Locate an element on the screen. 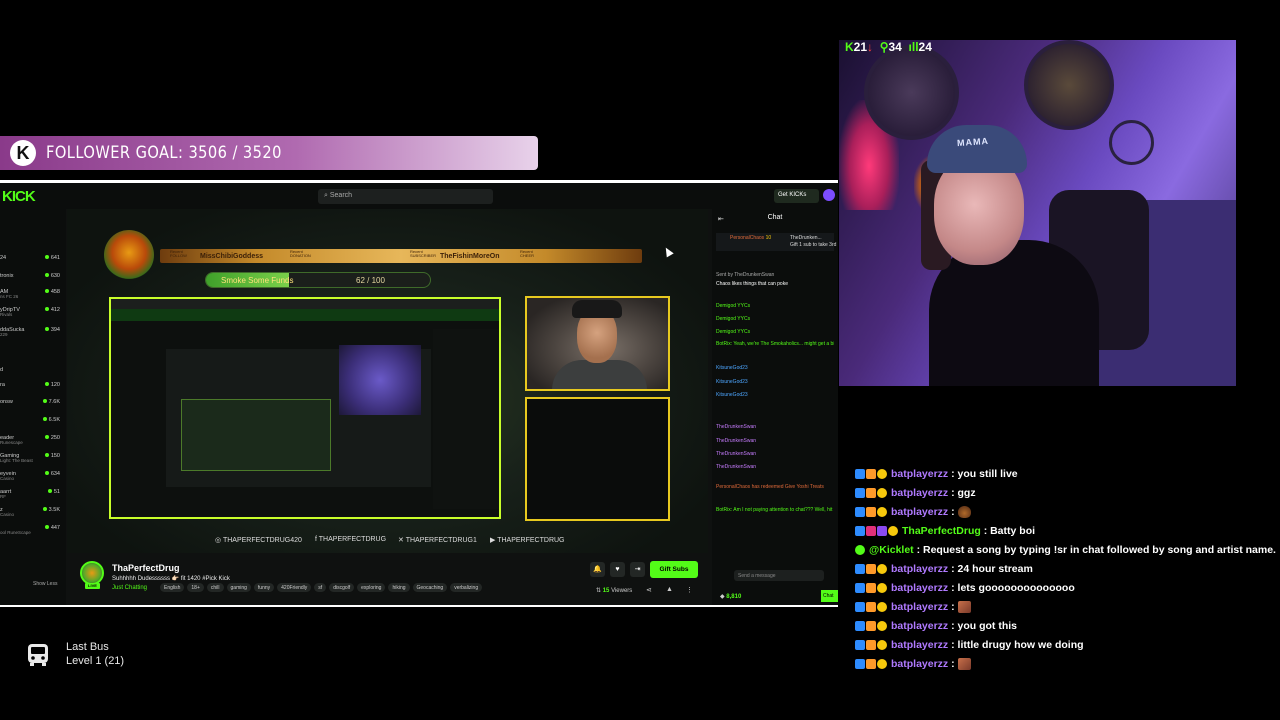 The width and height of the screenshot is (1280, 720). overlay-chat-message: ThaPerfectDrug : Batty boi is located at coordinates (945, 530).